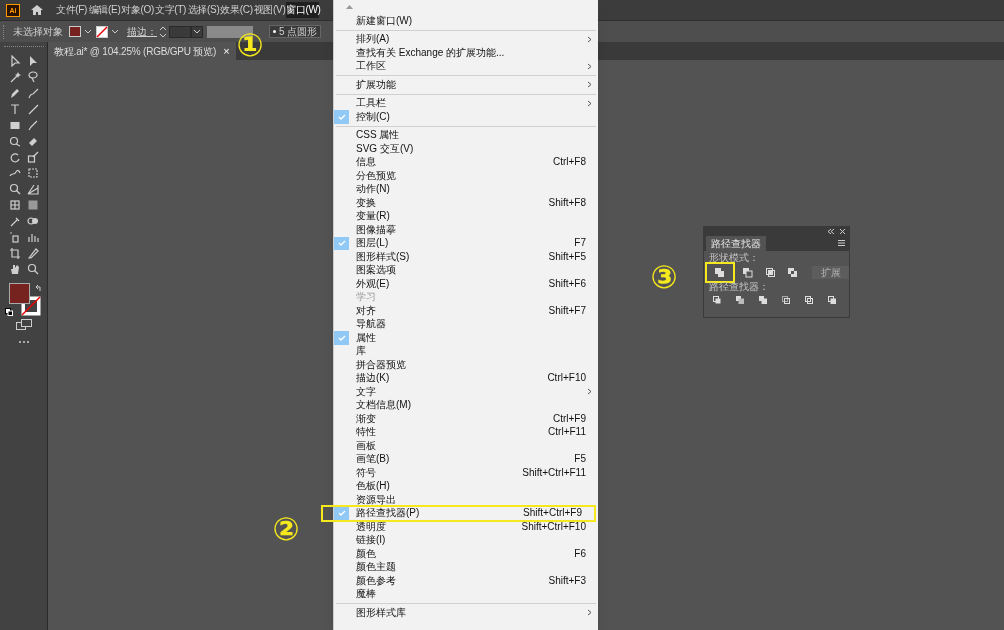  Describe the element at coordinates (23, 342) in the screenshot. I see `more-tools-icon` at that location.